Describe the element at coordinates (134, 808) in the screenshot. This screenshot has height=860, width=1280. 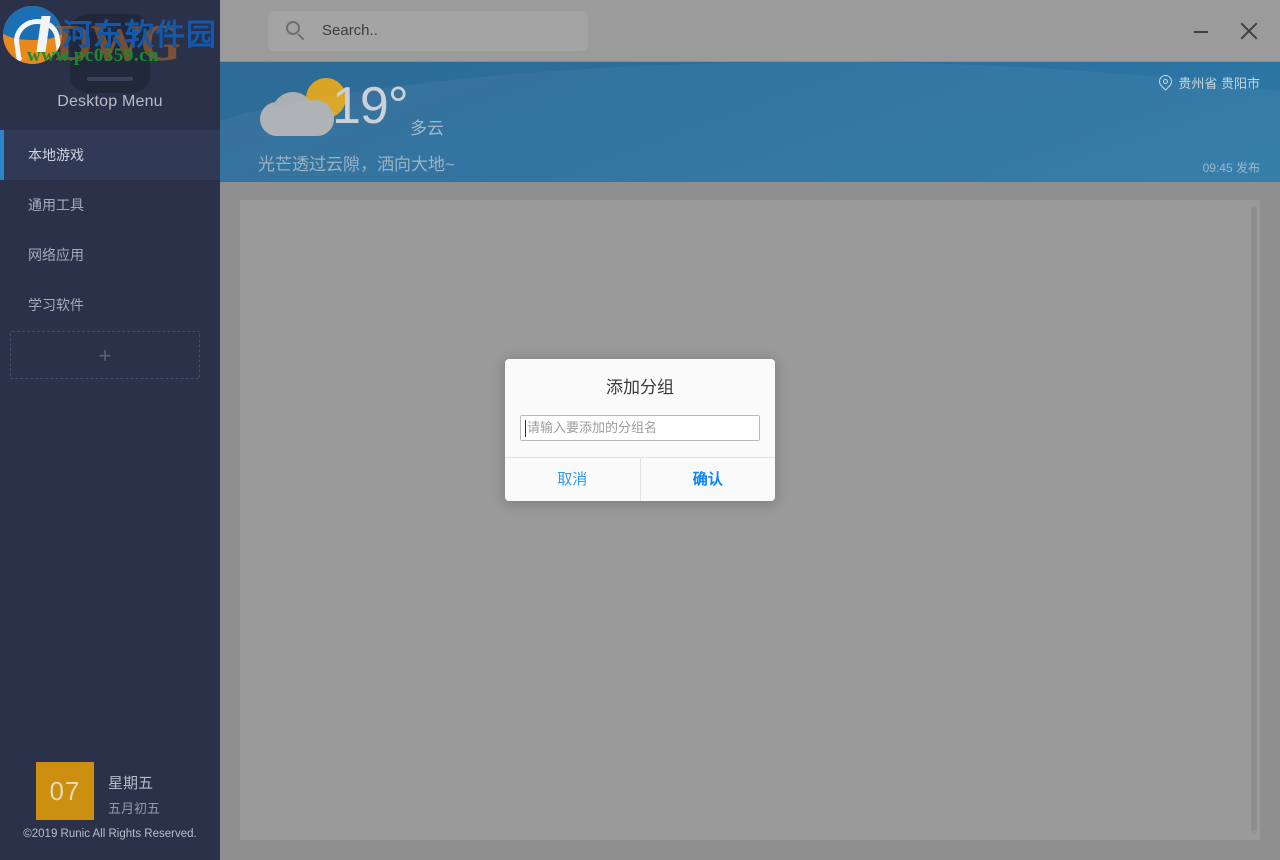
I see `date-lunar: 五月初五` at that location.